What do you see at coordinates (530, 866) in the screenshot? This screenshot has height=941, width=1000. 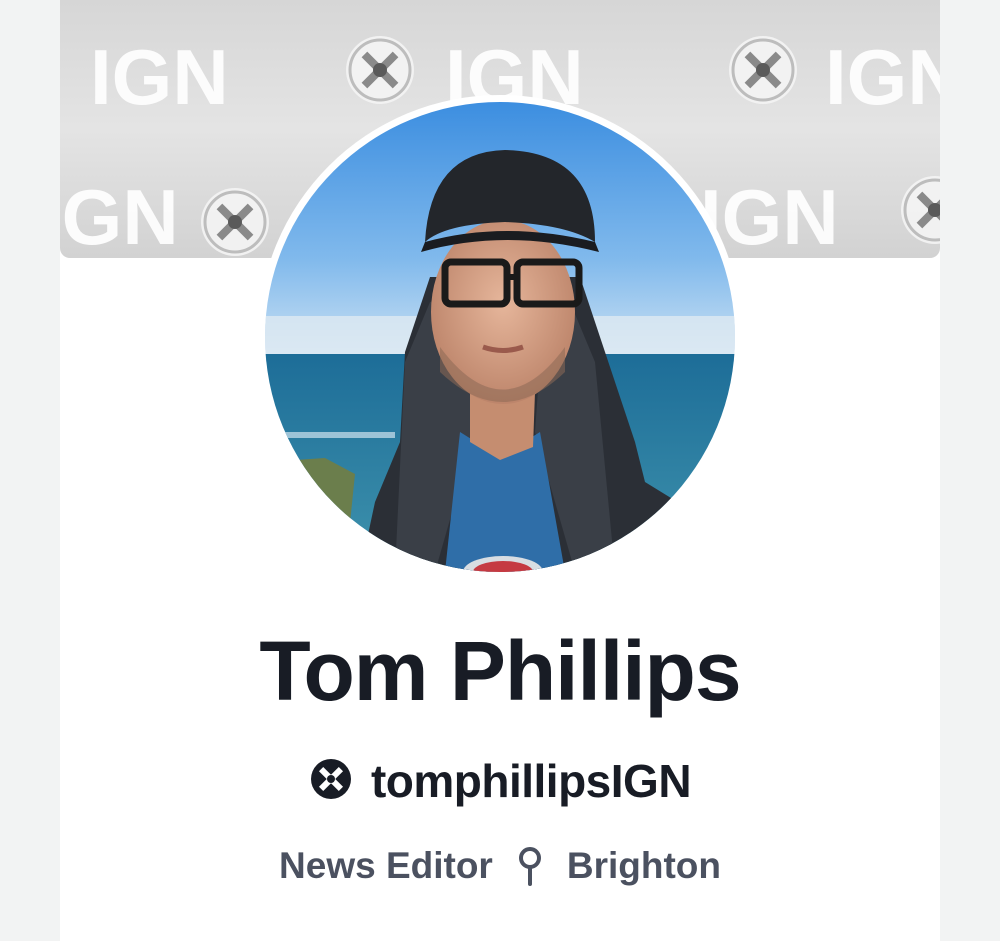 I see `location-pin-icon` at bounding box center [530, 866].